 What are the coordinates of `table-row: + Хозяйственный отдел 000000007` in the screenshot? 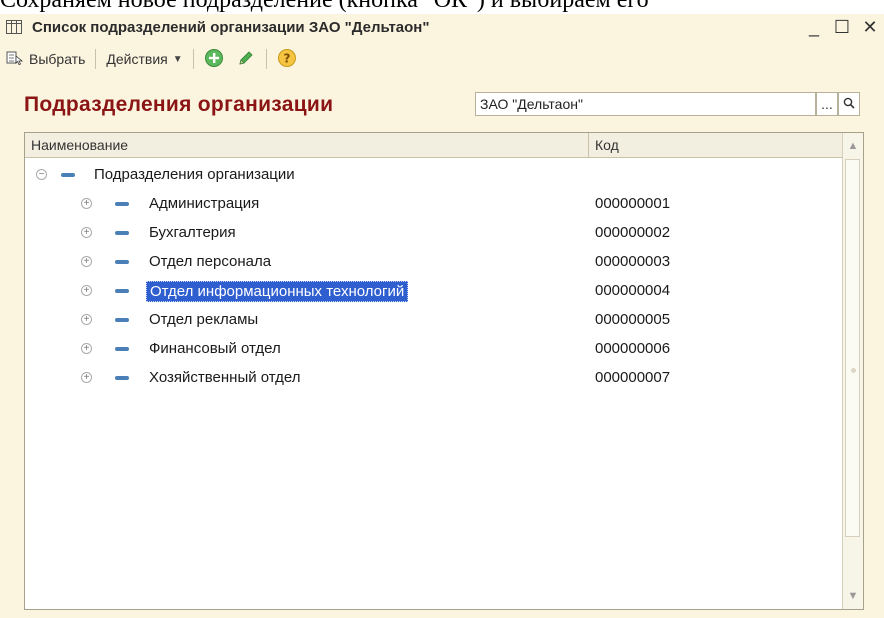 It's located at (434, 378).